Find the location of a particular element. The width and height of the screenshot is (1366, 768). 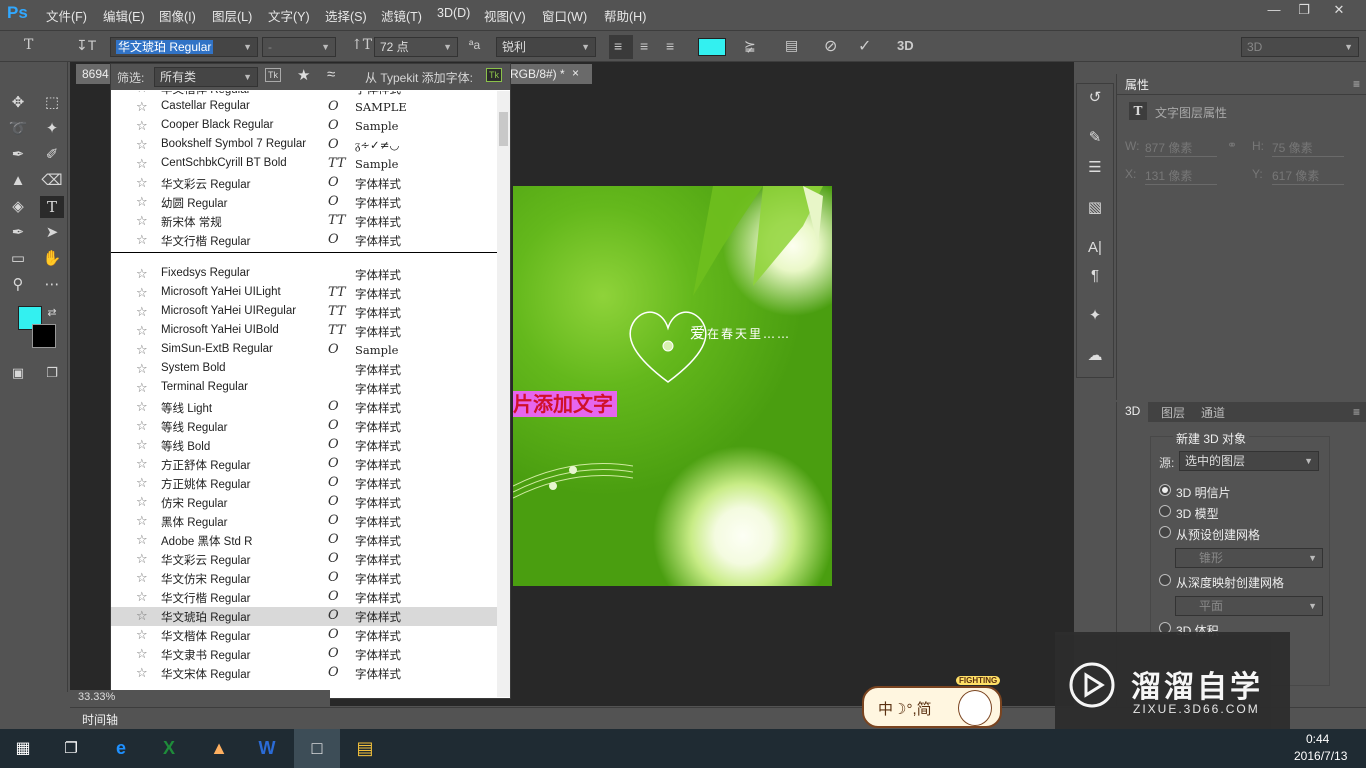

warp-text-icon: ⪶ is located at coordinates (750, 45).